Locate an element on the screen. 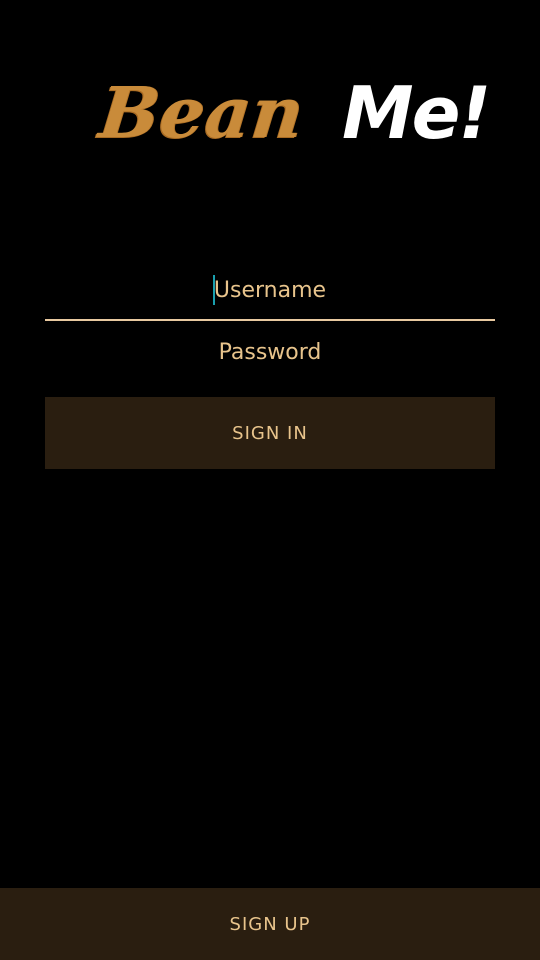 The height and width of the screenshot is (960, 540). sign-in-button: SIGN IN is located at coordinates (270, 433).